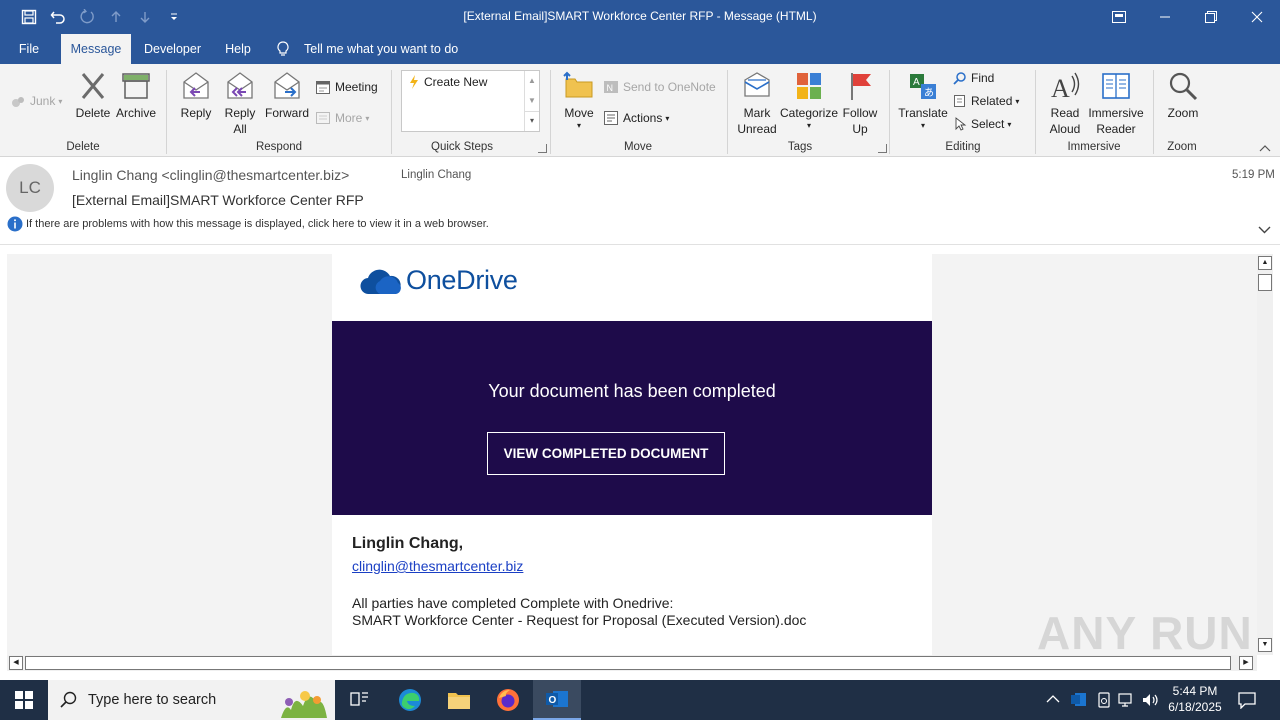 The height and width of the screenshot is (720, 1280). What do you see at coordinates (470, 101) in the screenshot?
I see `quick-steps-gallery: Create New ▲ ▼ ▾` at bounding box center [470, 101].